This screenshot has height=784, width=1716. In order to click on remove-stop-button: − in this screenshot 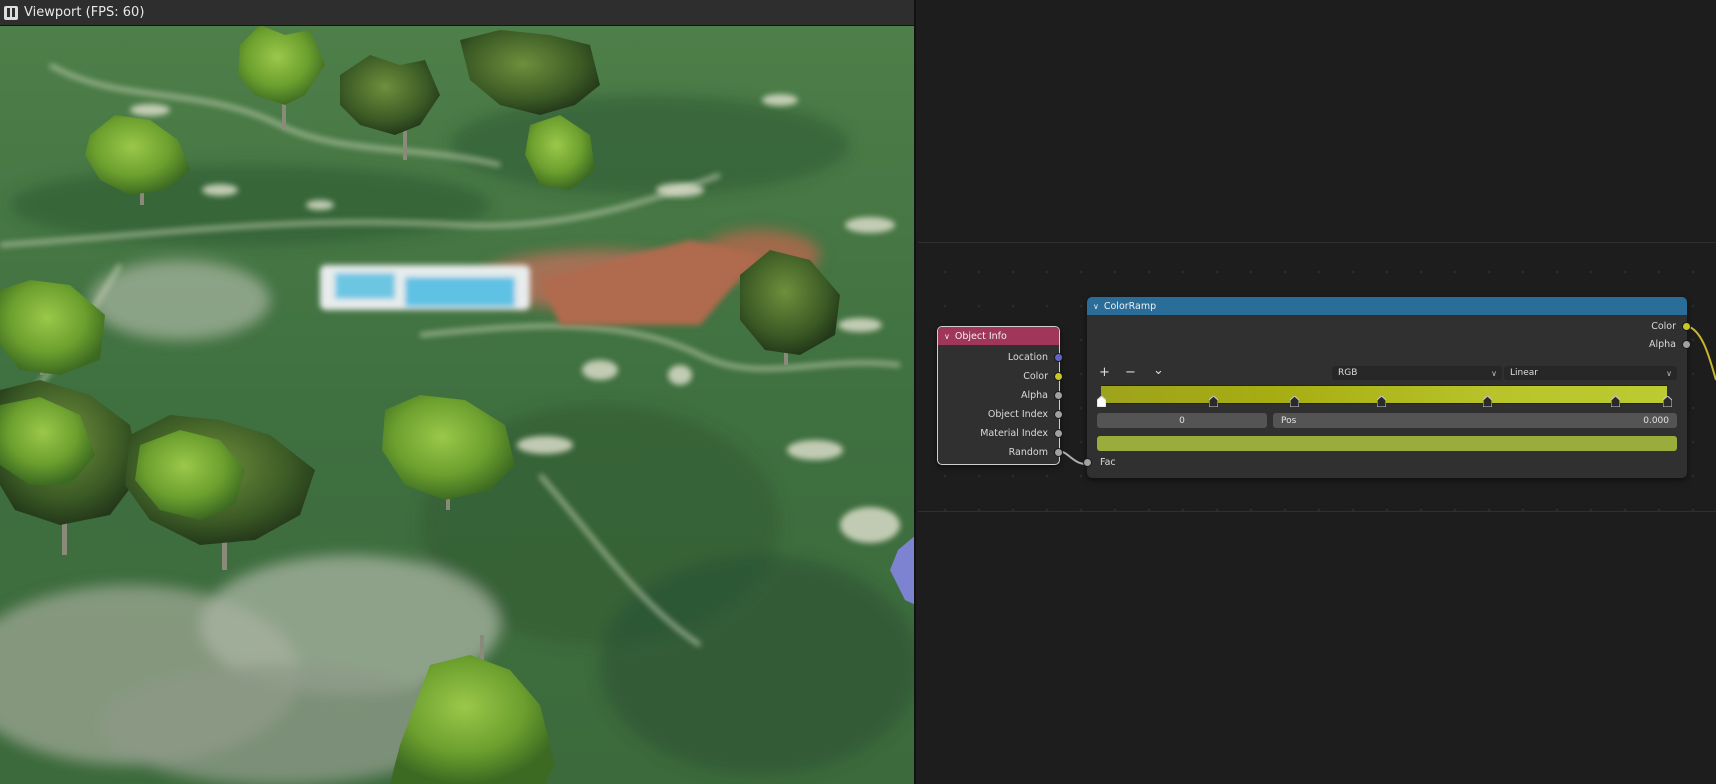, I will do `click(1130, 372)`.